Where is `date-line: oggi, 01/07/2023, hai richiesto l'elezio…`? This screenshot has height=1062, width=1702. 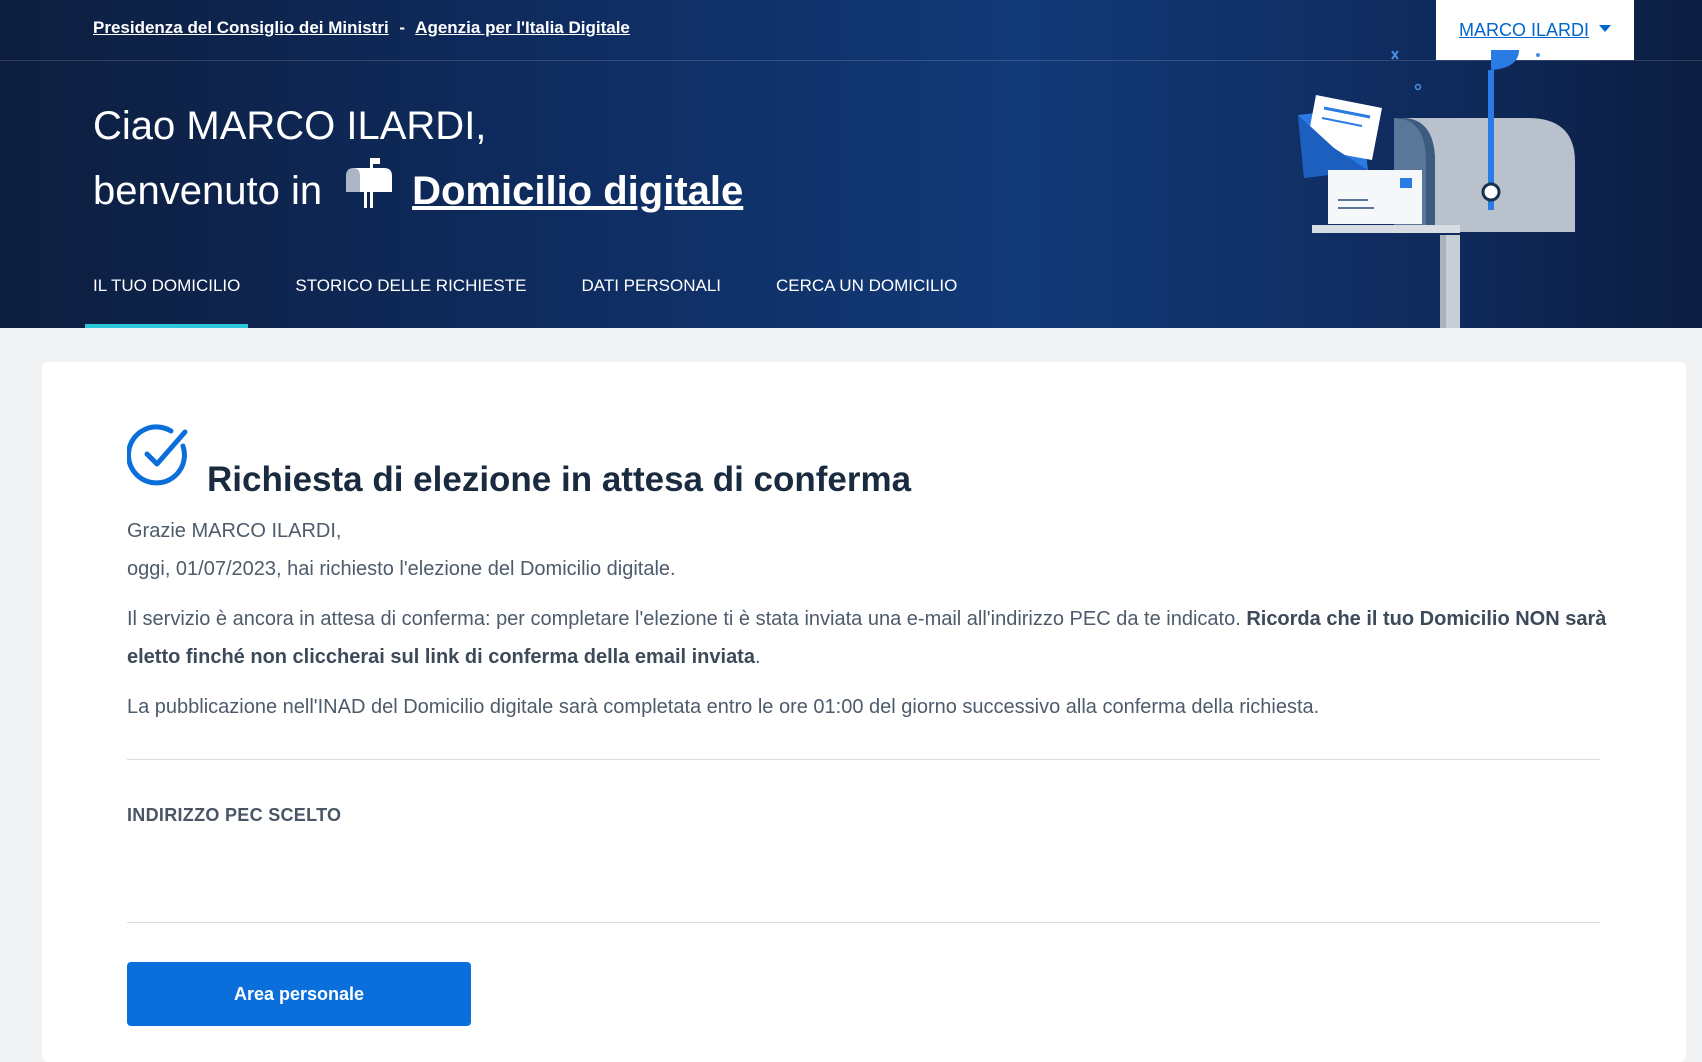
date-line: oggi, 01/07/2023, hai richiesto l'elezio… is located at coordinates (401, 569).